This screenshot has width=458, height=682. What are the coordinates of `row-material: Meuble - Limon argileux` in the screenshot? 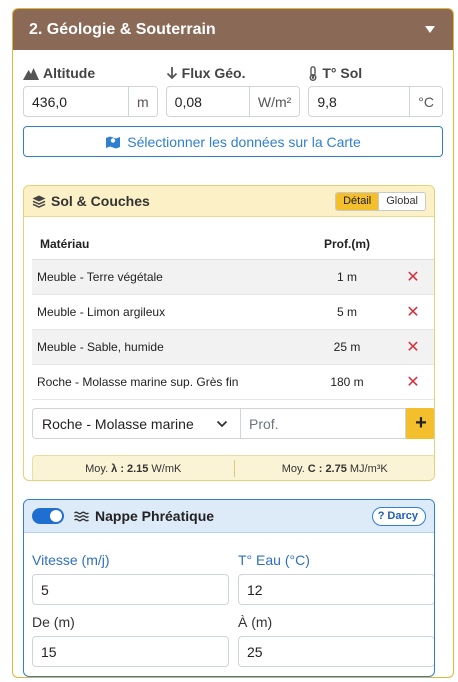 It's located at (168, 312).